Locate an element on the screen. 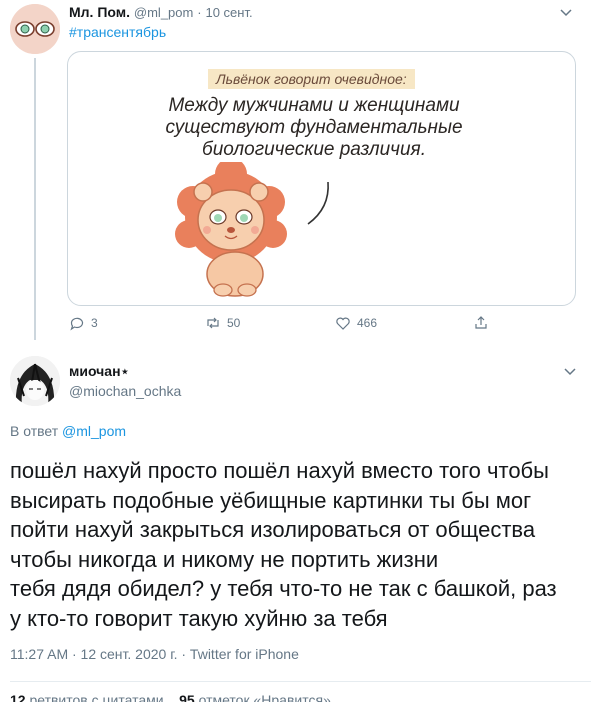  tweet-actions: 3 50 466 is located at coordinates (289, 325).